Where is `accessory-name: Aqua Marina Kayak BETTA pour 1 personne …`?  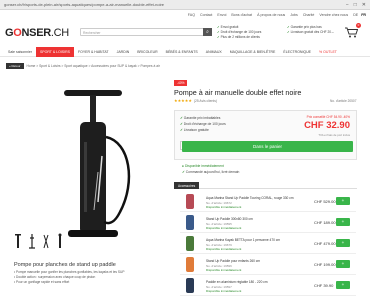 accessory-name: Aqua Marina Kayak BETTA pour 1 personne … is located at coordinates (261, 240).